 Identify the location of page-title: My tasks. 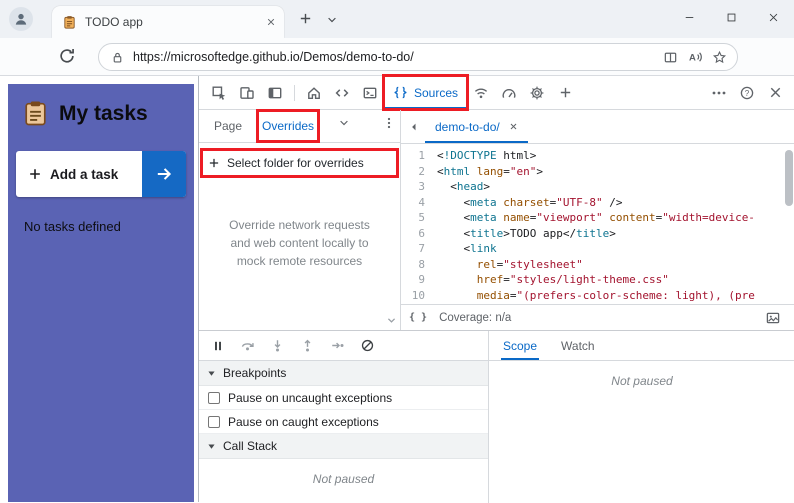
(103, 113).